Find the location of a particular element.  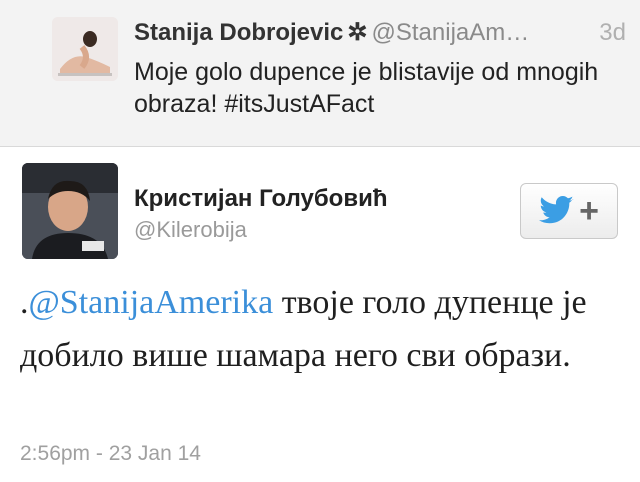

quoted-author-name: Stanija Dobrojevic is located at coordinates (238, 32).